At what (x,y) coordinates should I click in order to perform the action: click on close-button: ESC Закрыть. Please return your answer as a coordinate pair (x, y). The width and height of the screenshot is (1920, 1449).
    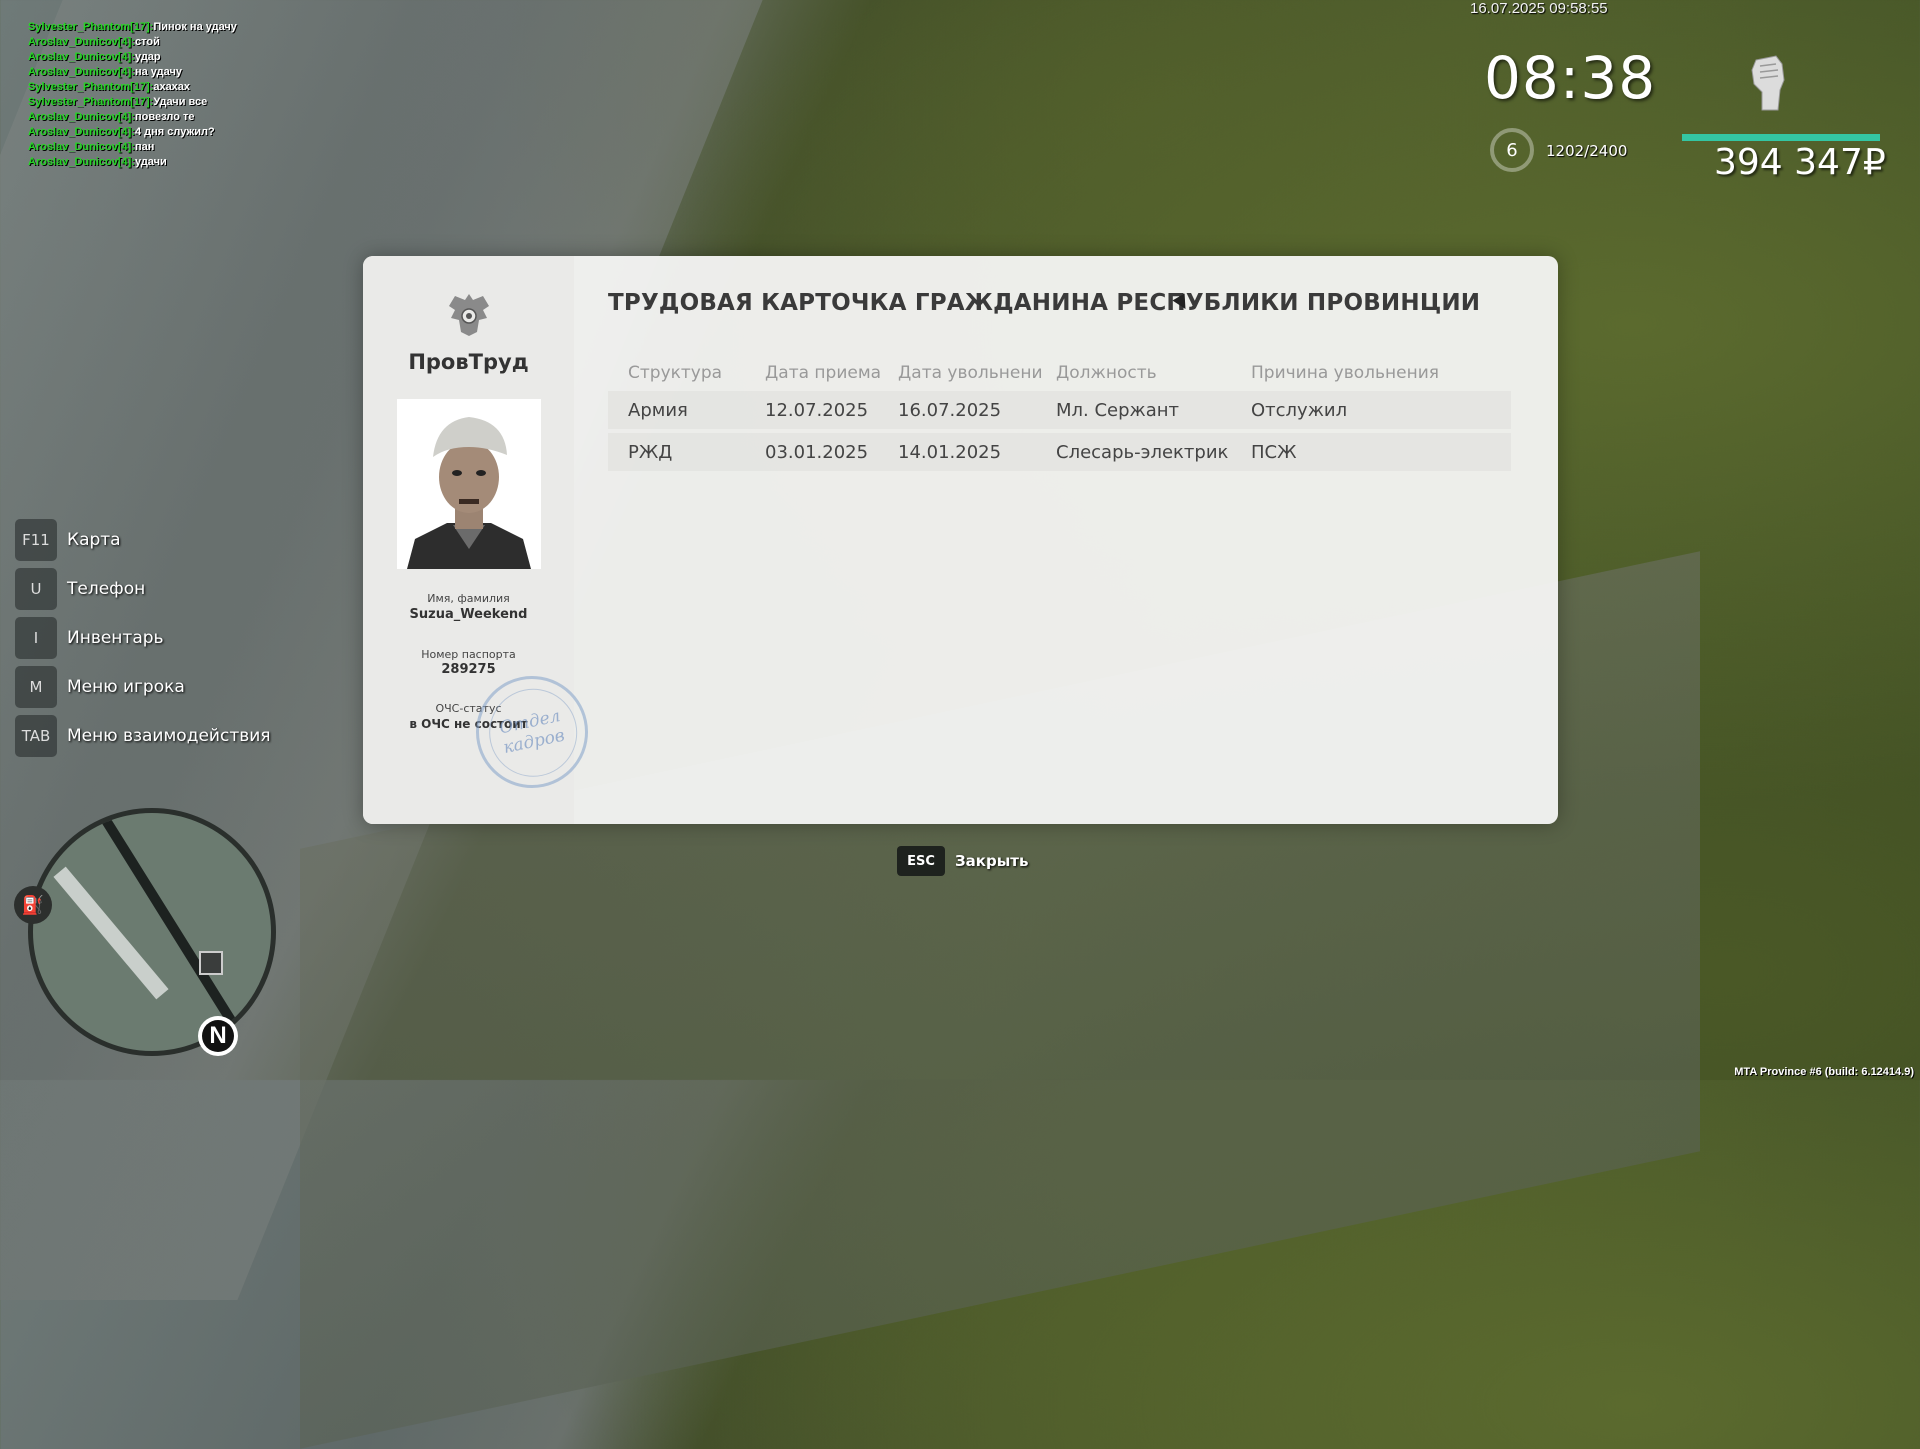
    Looking at the image, I should click on (962, 861).